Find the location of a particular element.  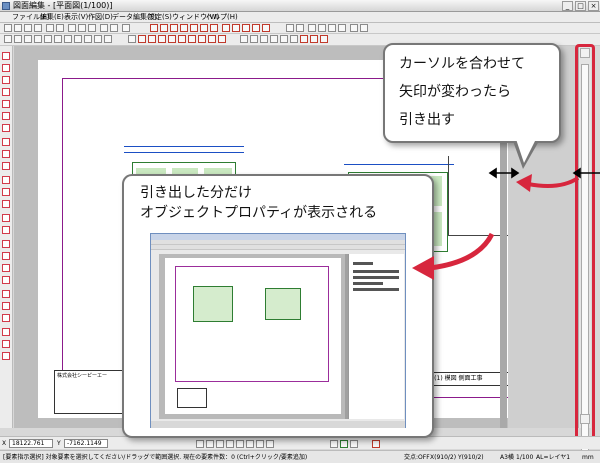

align-icon is located at coordinates (284, 39).